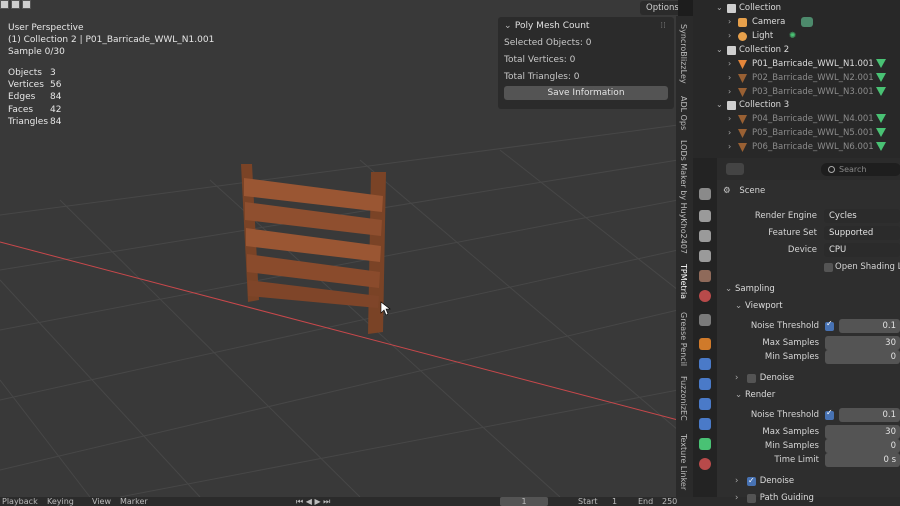 This screenshot has width=900, height=506. What do you see at coordinates (684, 401) in the screenshot?
I see `tab-fuzzonizec: FuzzonizEC` at bounding box center [684, 401].